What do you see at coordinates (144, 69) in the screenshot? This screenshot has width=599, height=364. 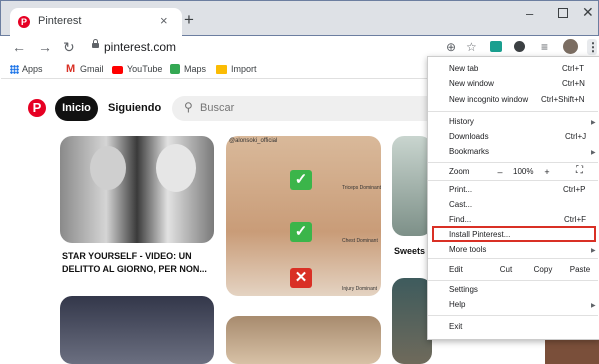 I see `bookmark-youtube: YouTube` at bounding box center [144, 69].